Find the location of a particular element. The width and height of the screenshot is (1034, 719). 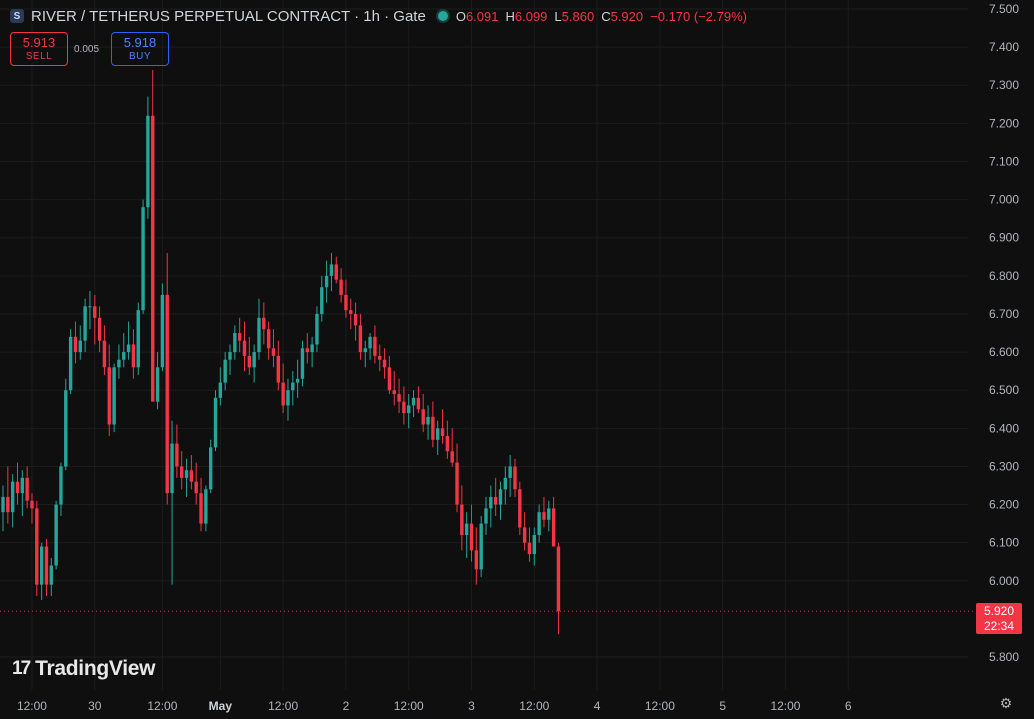

last-price-value: 5.920 is located at coordinates (999, 610).